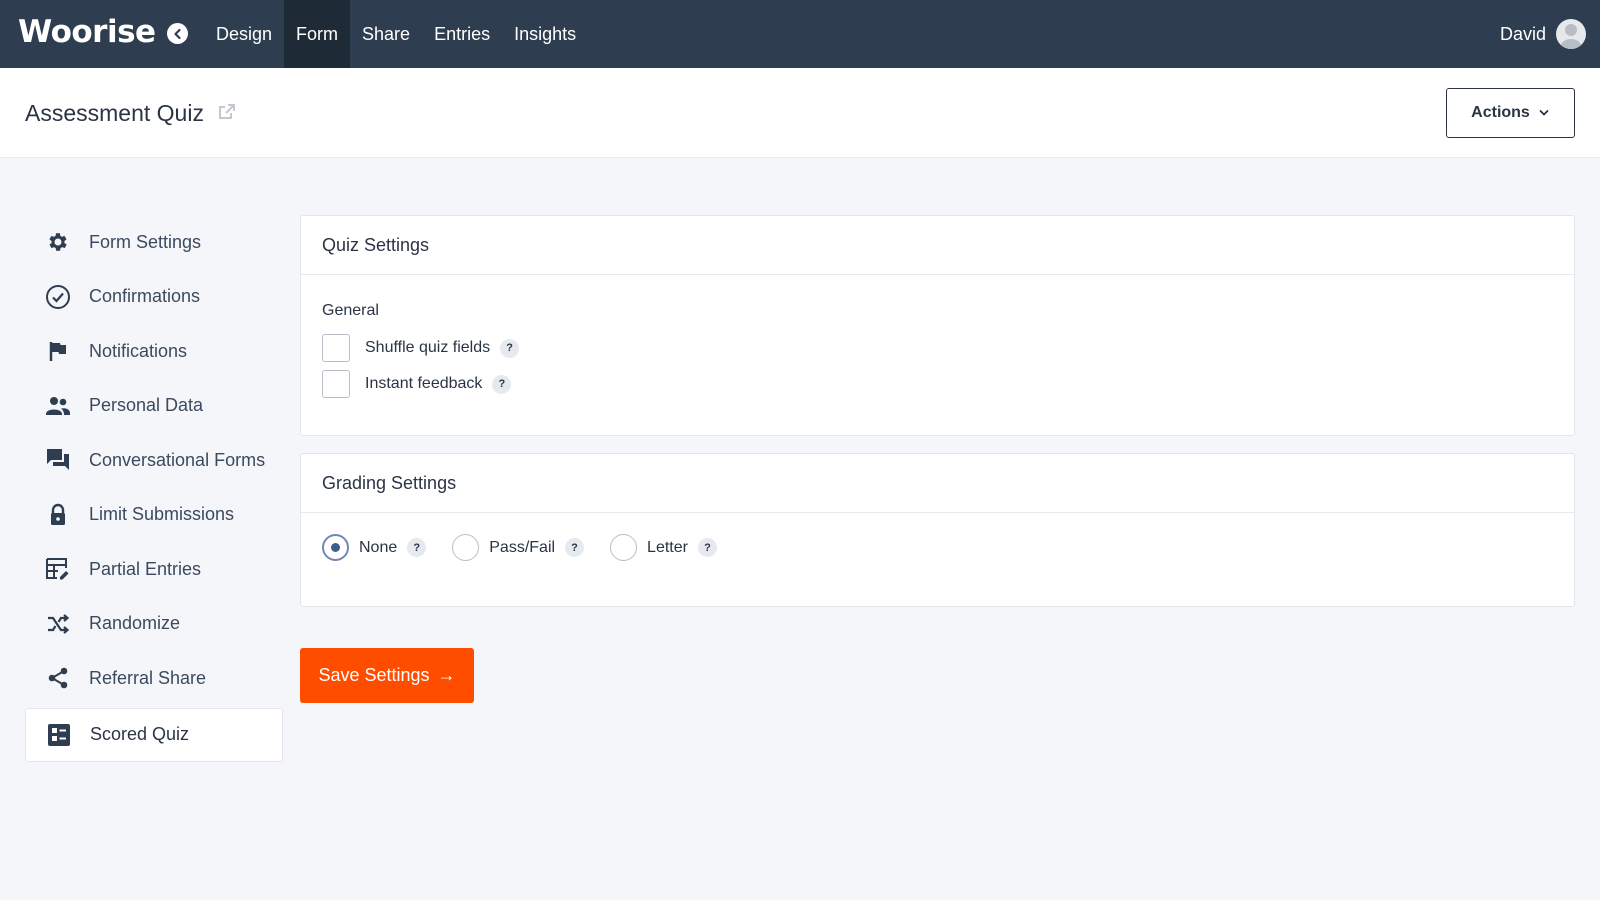 This screenshot has width=1600, height=900. What do you see at coordinates (59, 735) in the screenshot?
I see `quiz-icon` at bounding box center [59, 735].